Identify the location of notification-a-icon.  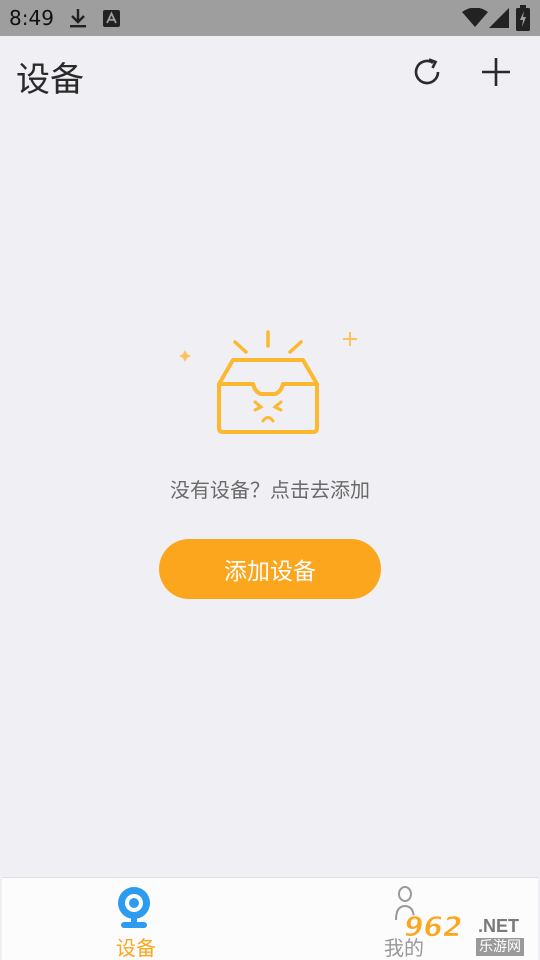
(111, 20).